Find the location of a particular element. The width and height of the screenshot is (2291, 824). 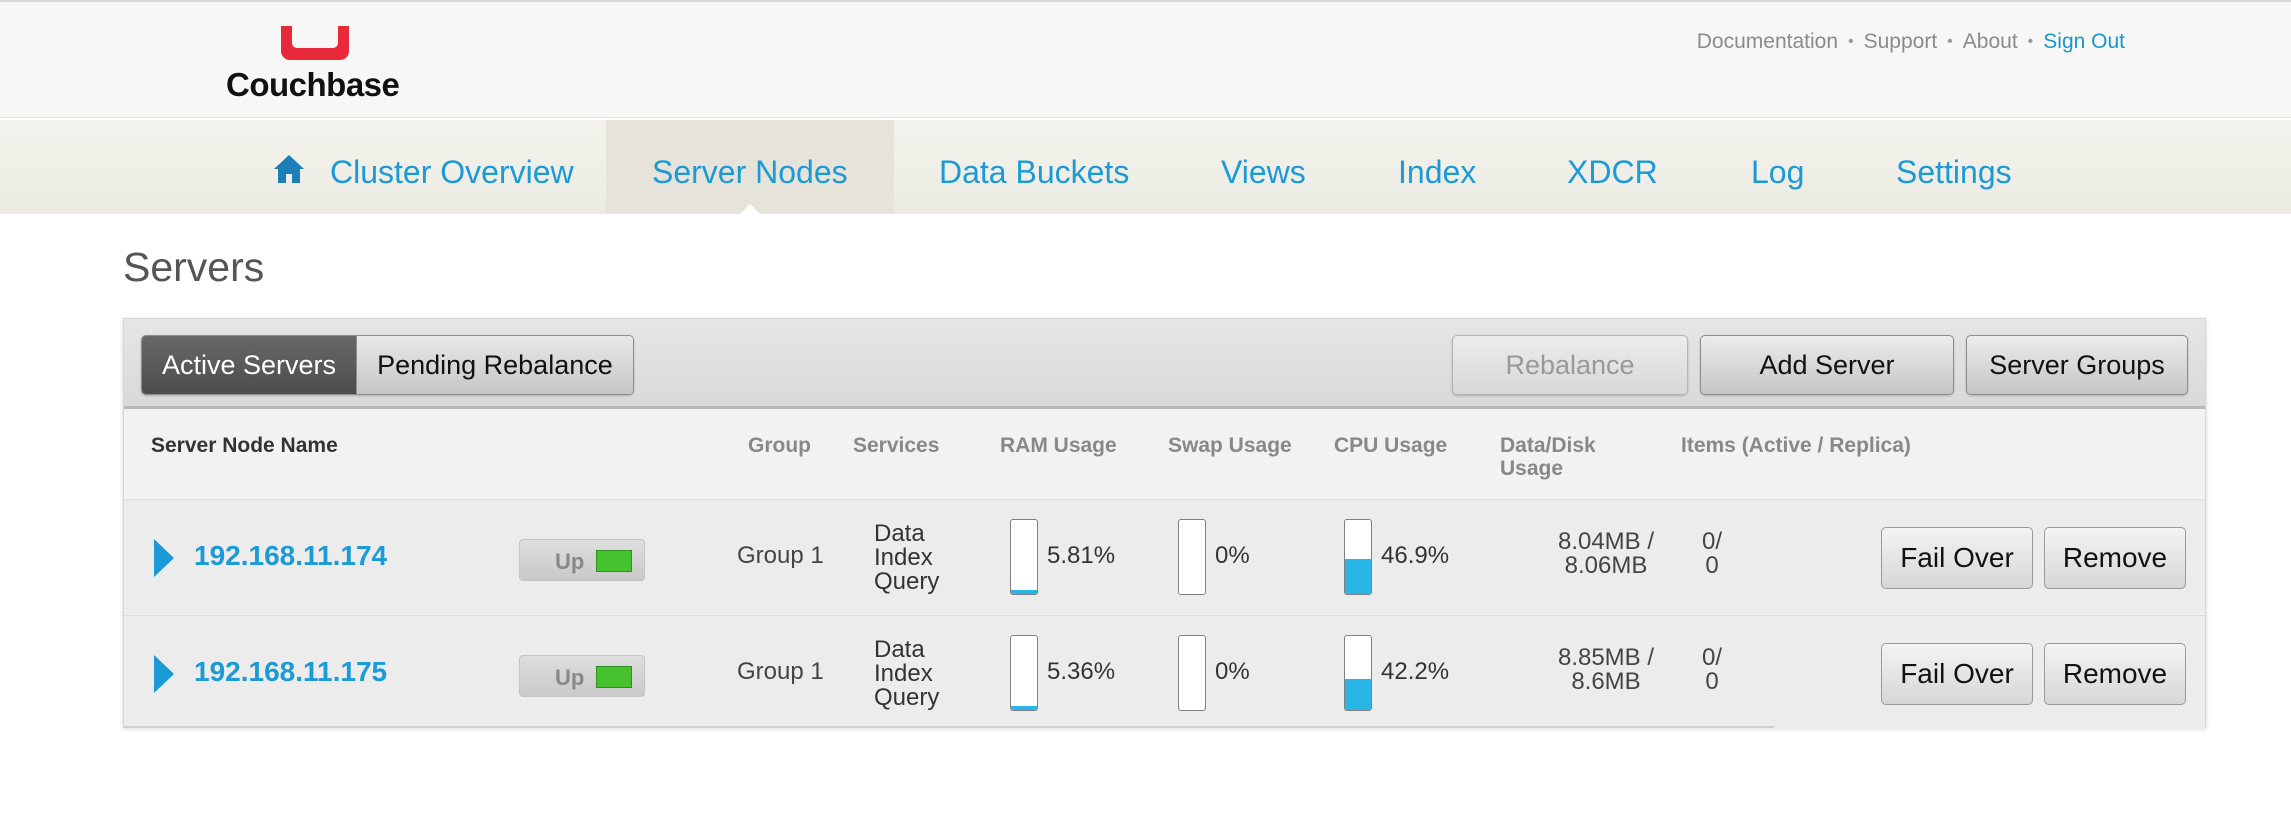

data-disk-line1: 8.04MB / is located at coordinates (1606, 541).